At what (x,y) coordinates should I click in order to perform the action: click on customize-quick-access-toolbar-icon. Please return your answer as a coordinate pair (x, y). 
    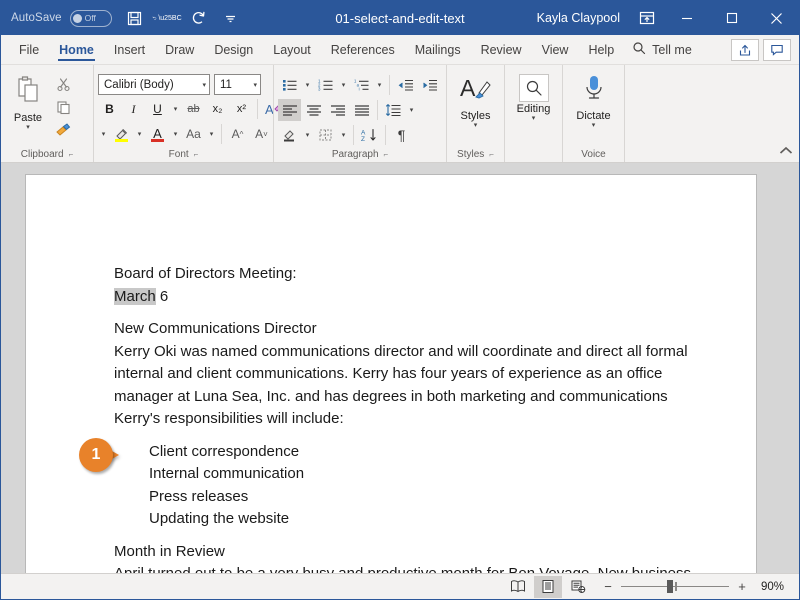
    Looking at the image, I should click on (231, 18).